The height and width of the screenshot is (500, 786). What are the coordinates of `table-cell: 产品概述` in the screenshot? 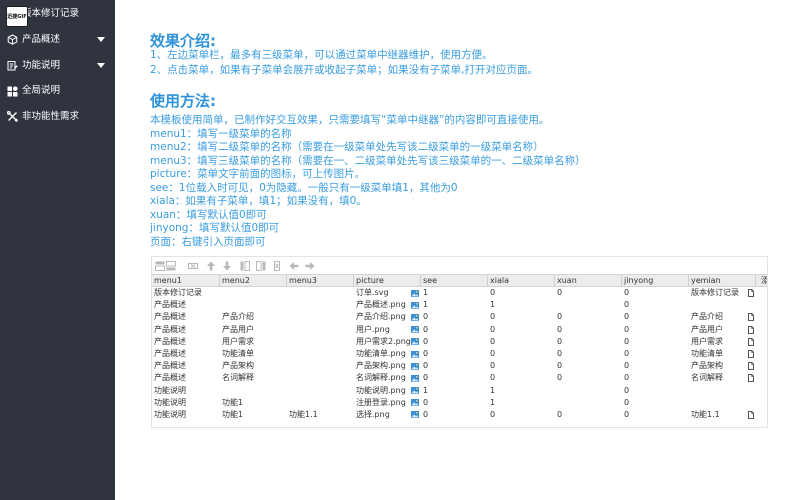 It's located at (186, 317).